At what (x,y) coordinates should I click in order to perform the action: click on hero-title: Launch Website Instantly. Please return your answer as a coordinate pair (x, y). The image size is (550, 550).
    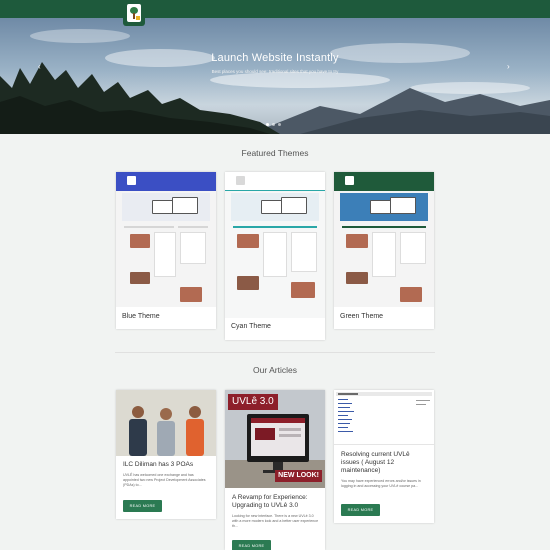
    Looking at the image, I should click on (275, 58).